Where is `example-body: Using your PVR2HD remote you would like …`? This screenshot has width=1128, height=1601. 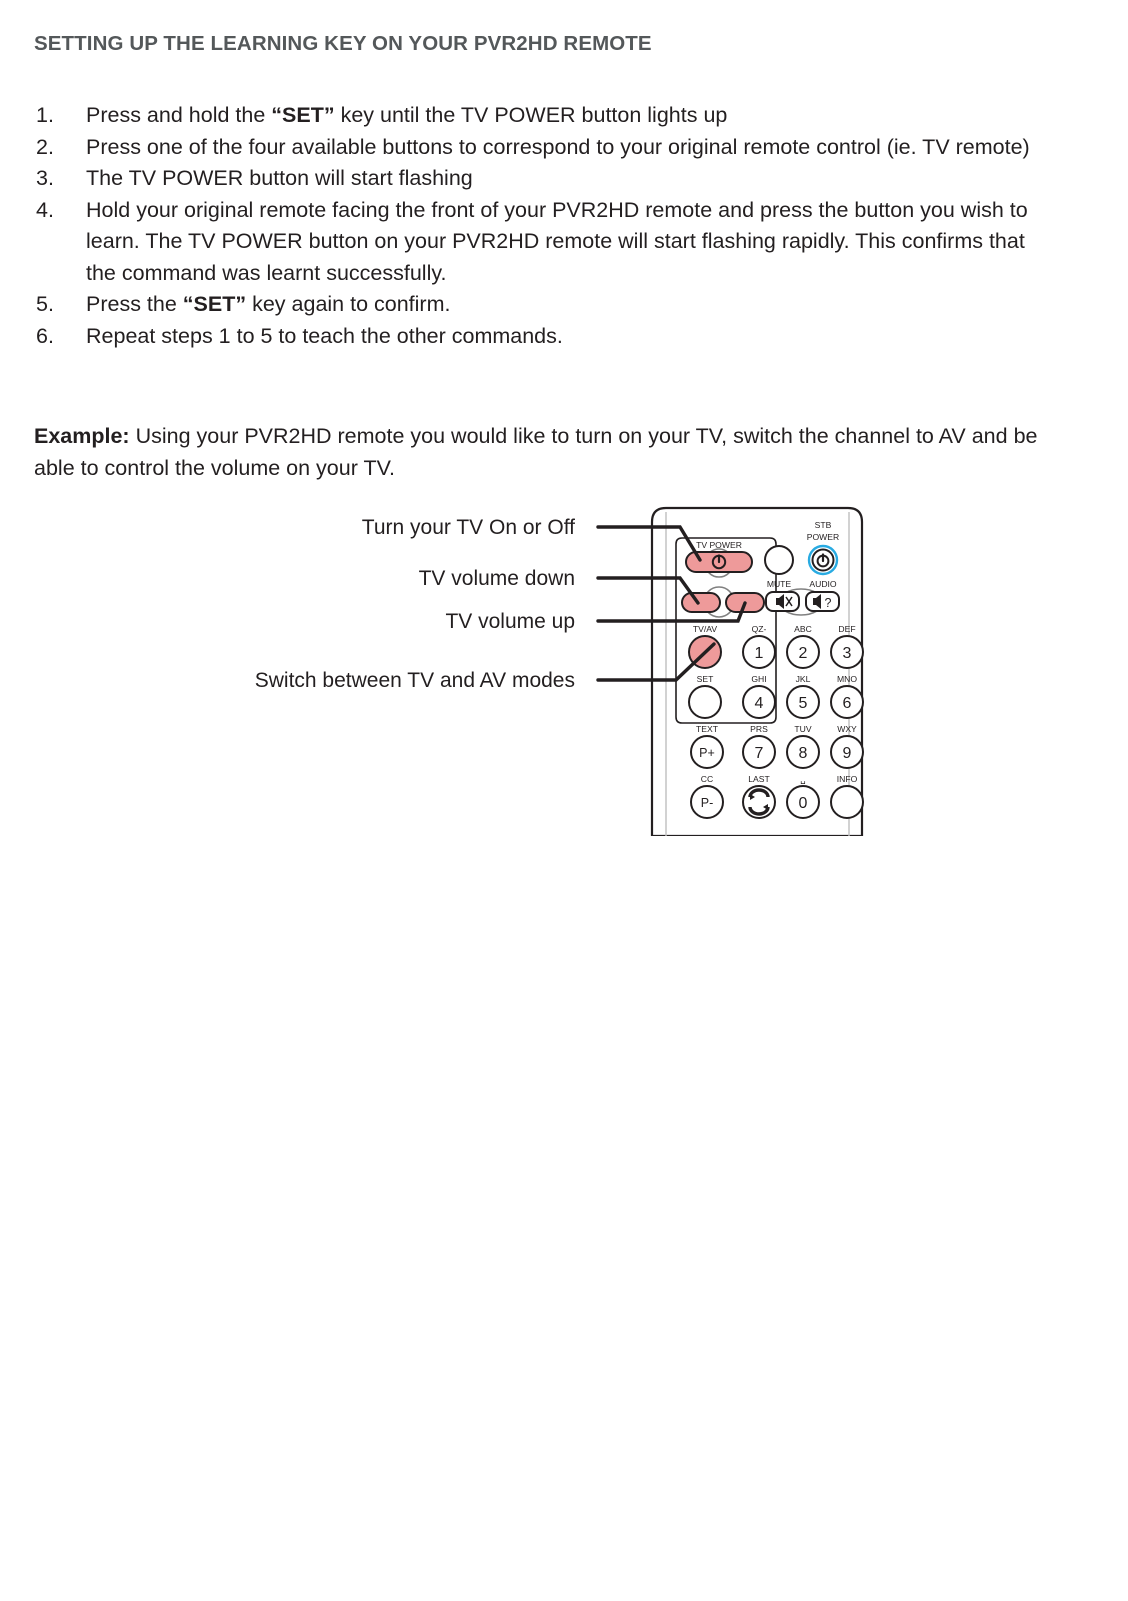
example-body: Using your PVR2HD remote you would like … is located at coordinates (536, 452).